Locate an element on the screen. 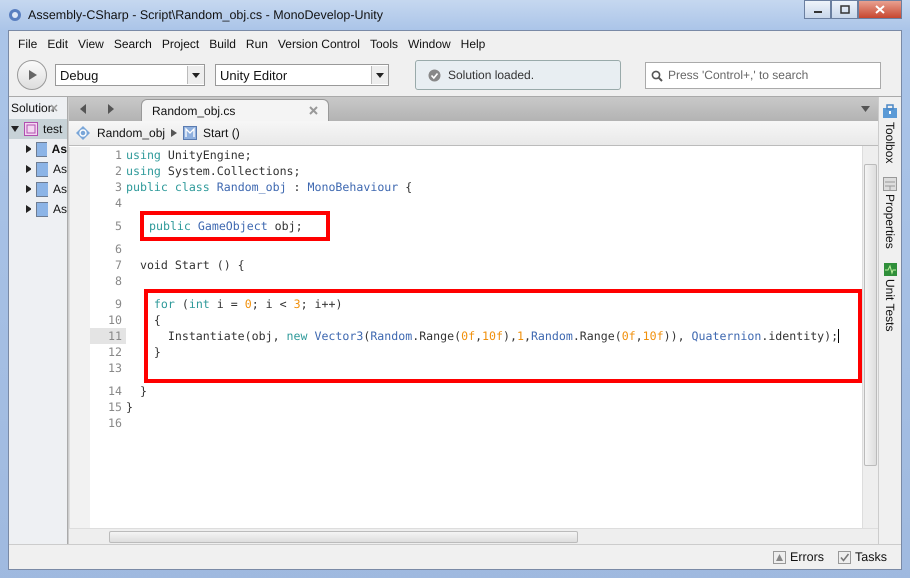 This screenshot has height=578, width=910. code-line: public GameObject obj; is located at coordinates (226, 226).